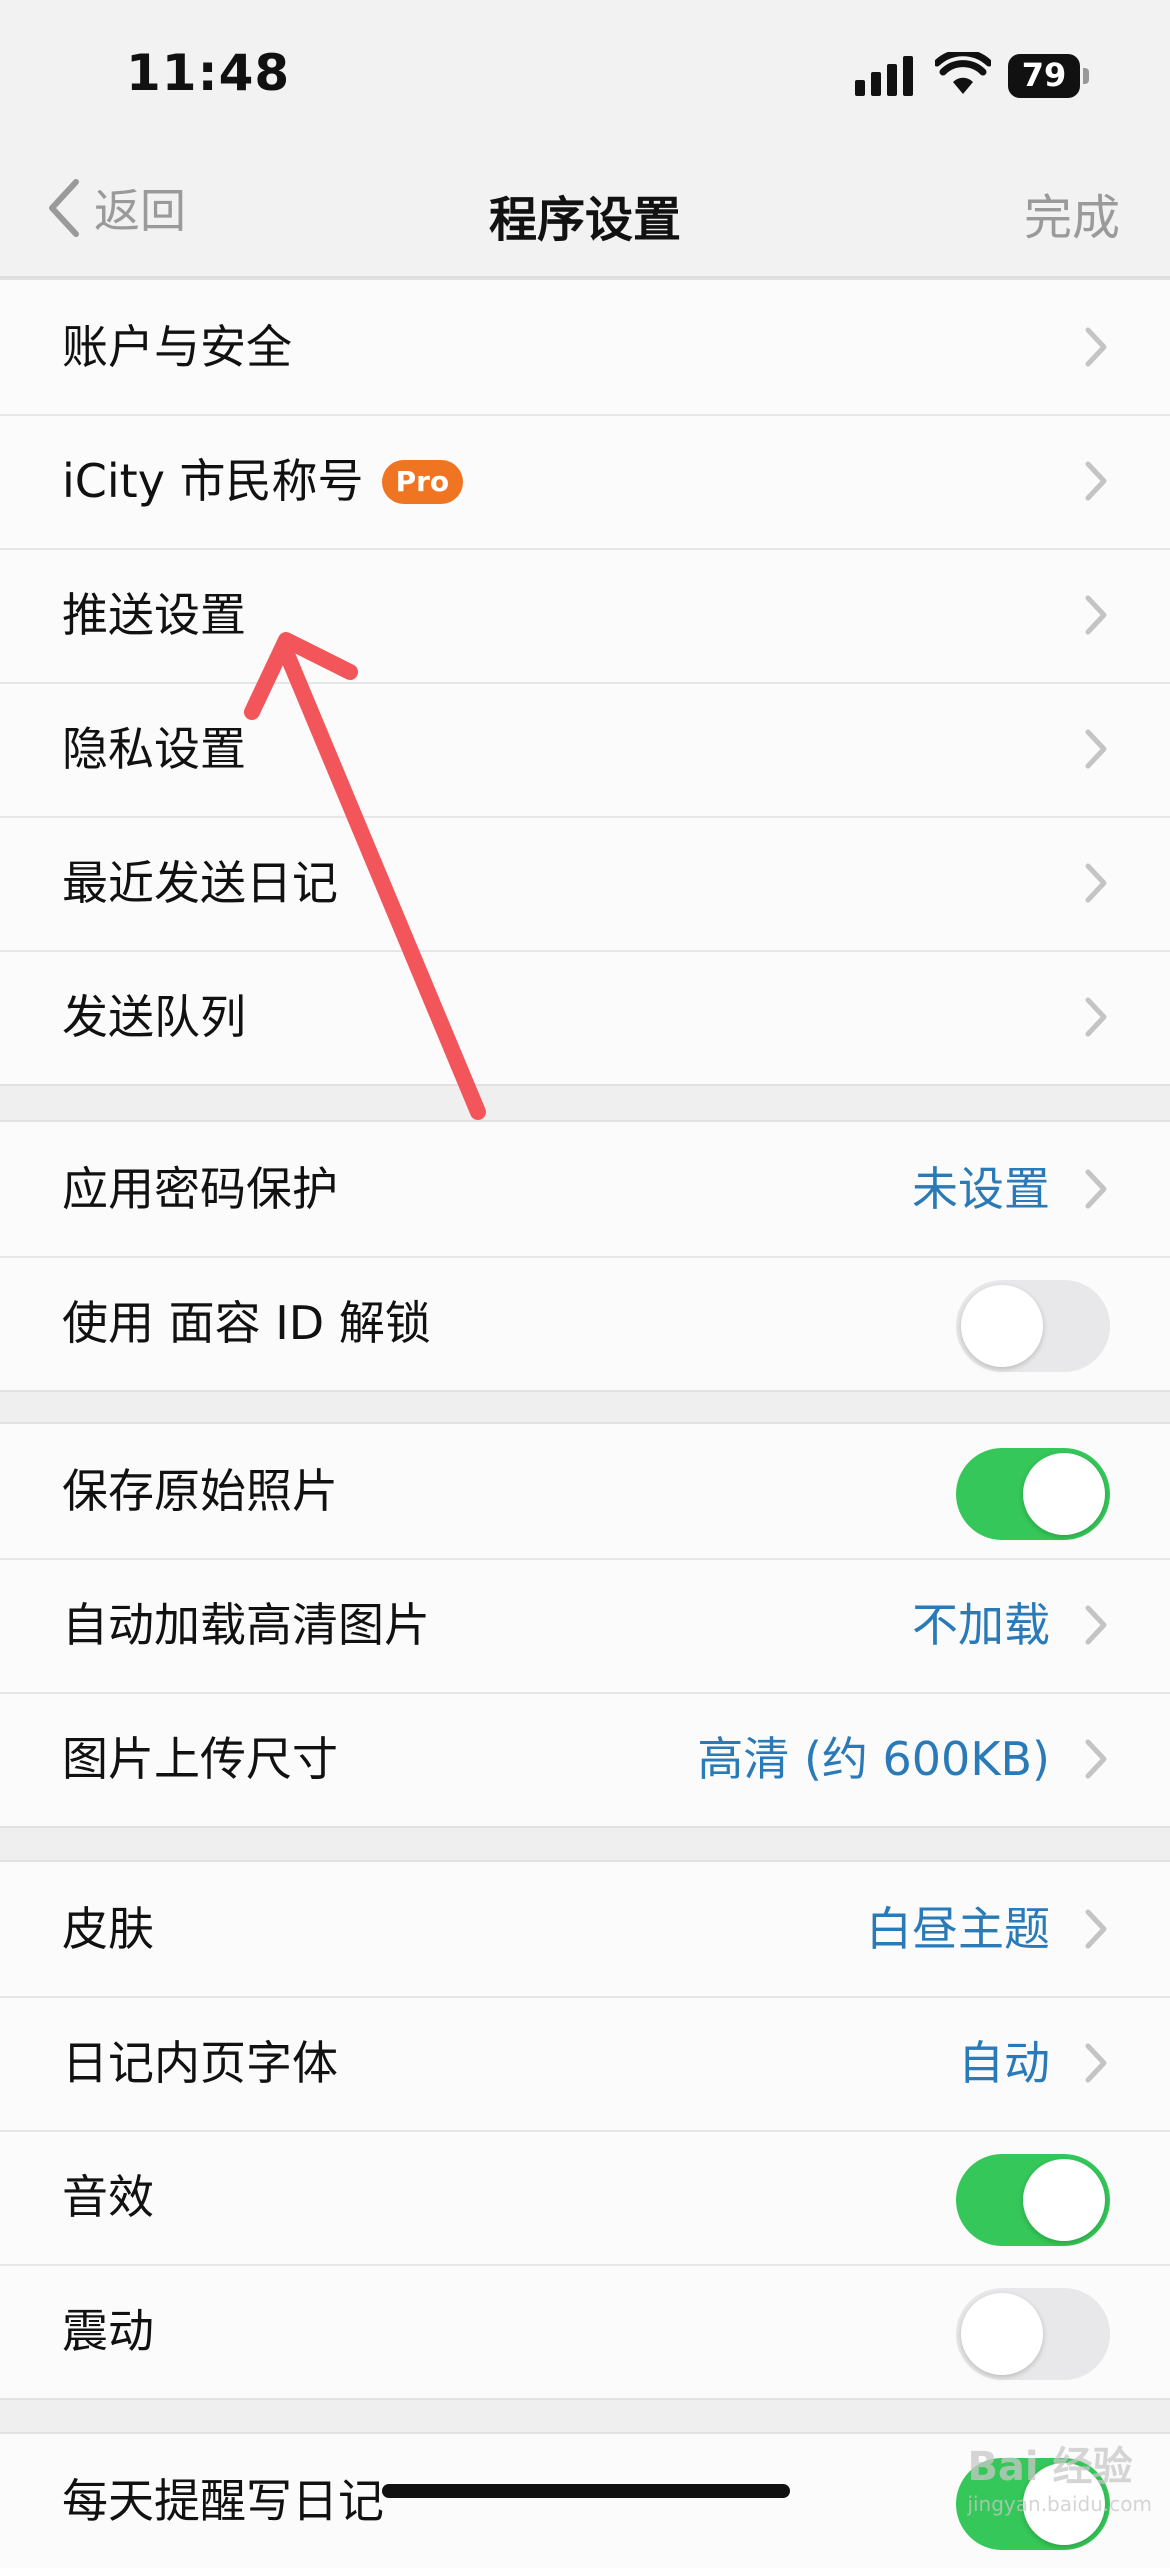 Image resolution: width=1170 pixels, height=2568 pixels. Describe the element at coordinates (200, 1759) in the screenshot. I see `row-label: 图片上传尺寸` at that location.